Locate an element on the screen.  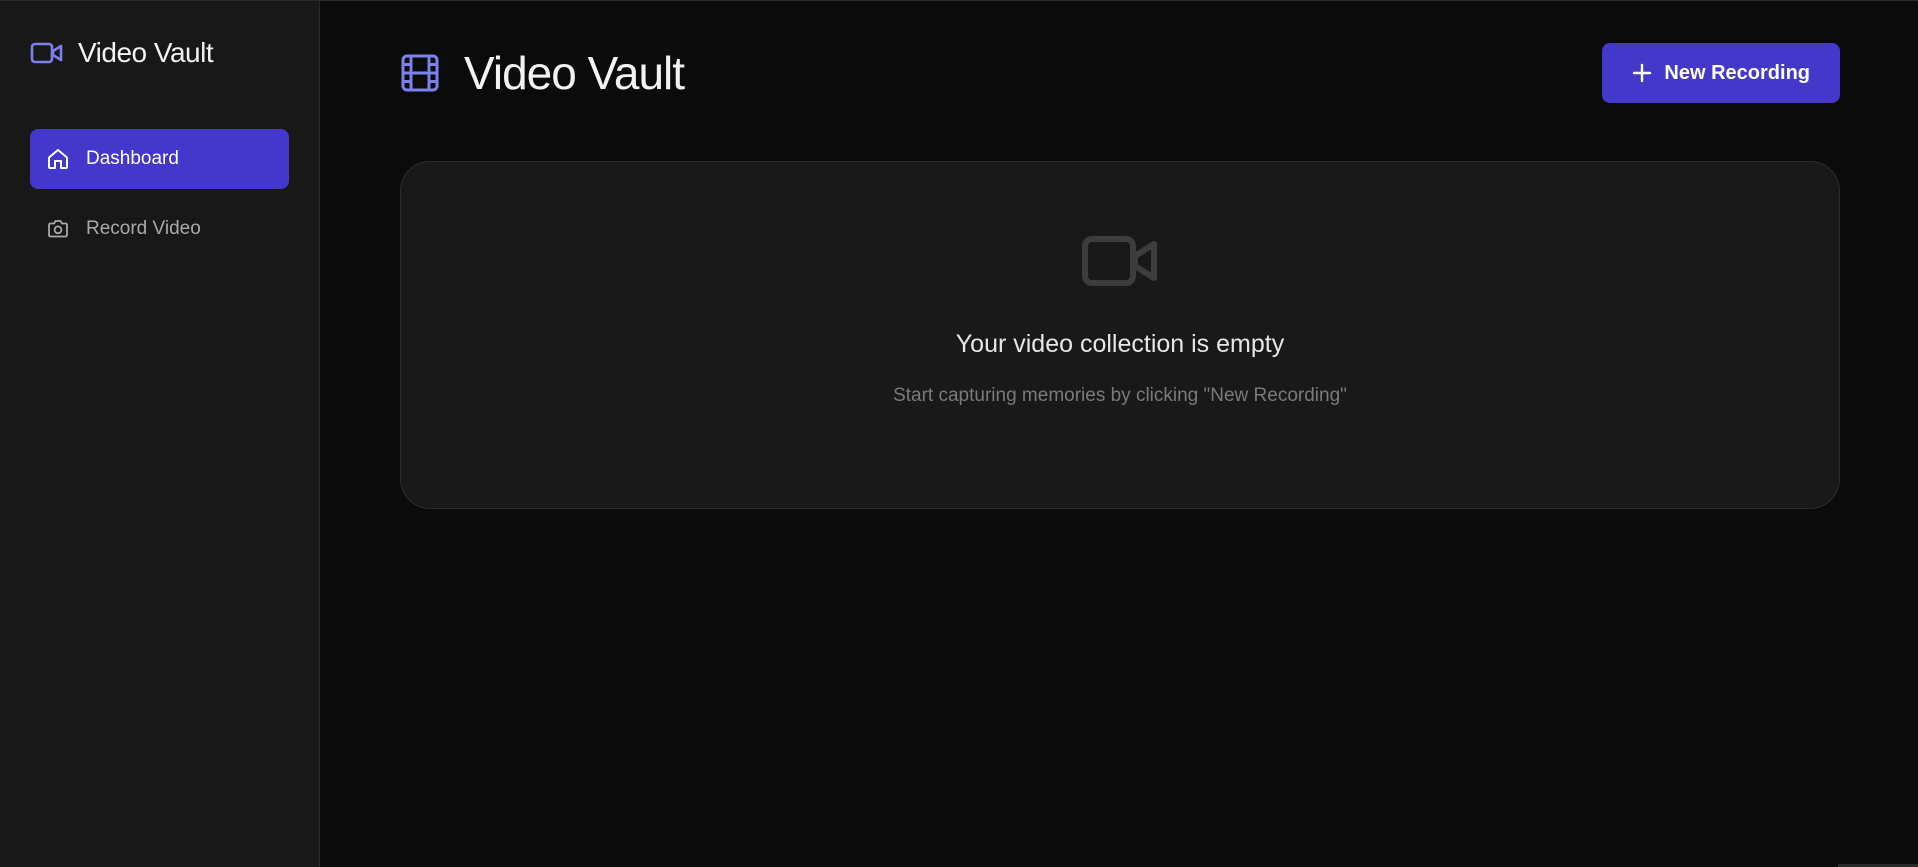
sidebar-item-label: Record Video is located at coordinates (143, 228).